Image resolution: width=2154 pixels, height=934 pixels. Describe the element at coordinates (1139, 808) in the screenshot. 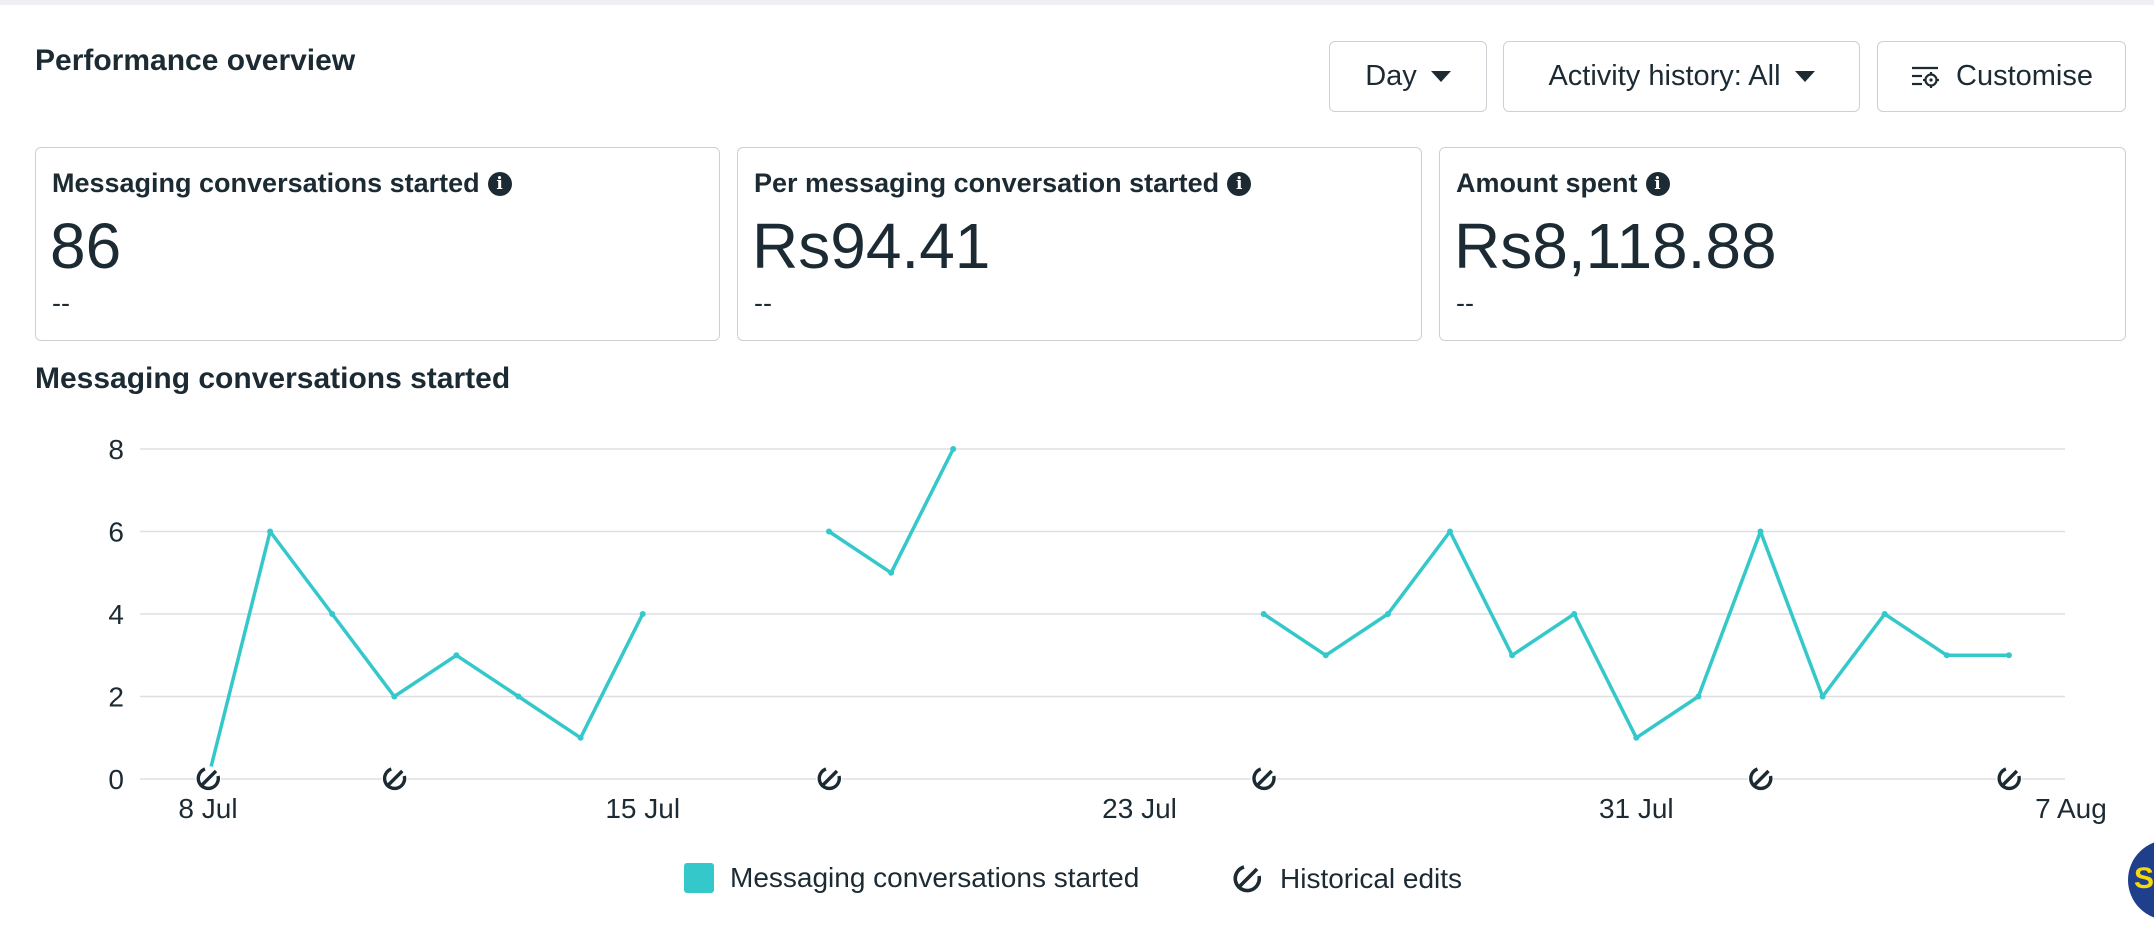

I see `x-tick-label: 23 Jul` at that location.